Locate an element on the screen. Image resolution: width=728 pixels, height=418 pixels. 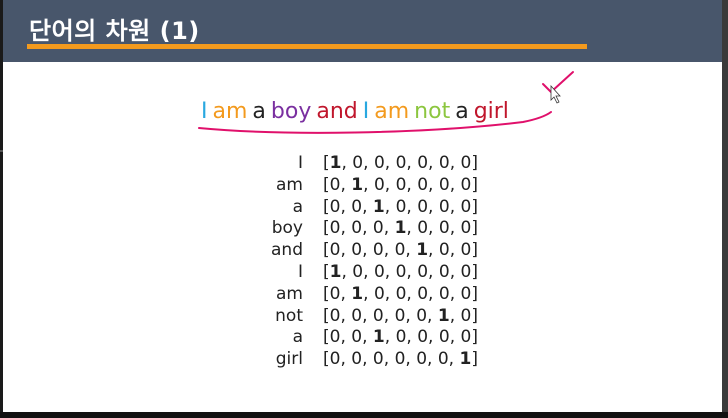
one-hot-vector: [0, 0, 0, 0, 0, 0, 1] is located at coordinates (400, 359).